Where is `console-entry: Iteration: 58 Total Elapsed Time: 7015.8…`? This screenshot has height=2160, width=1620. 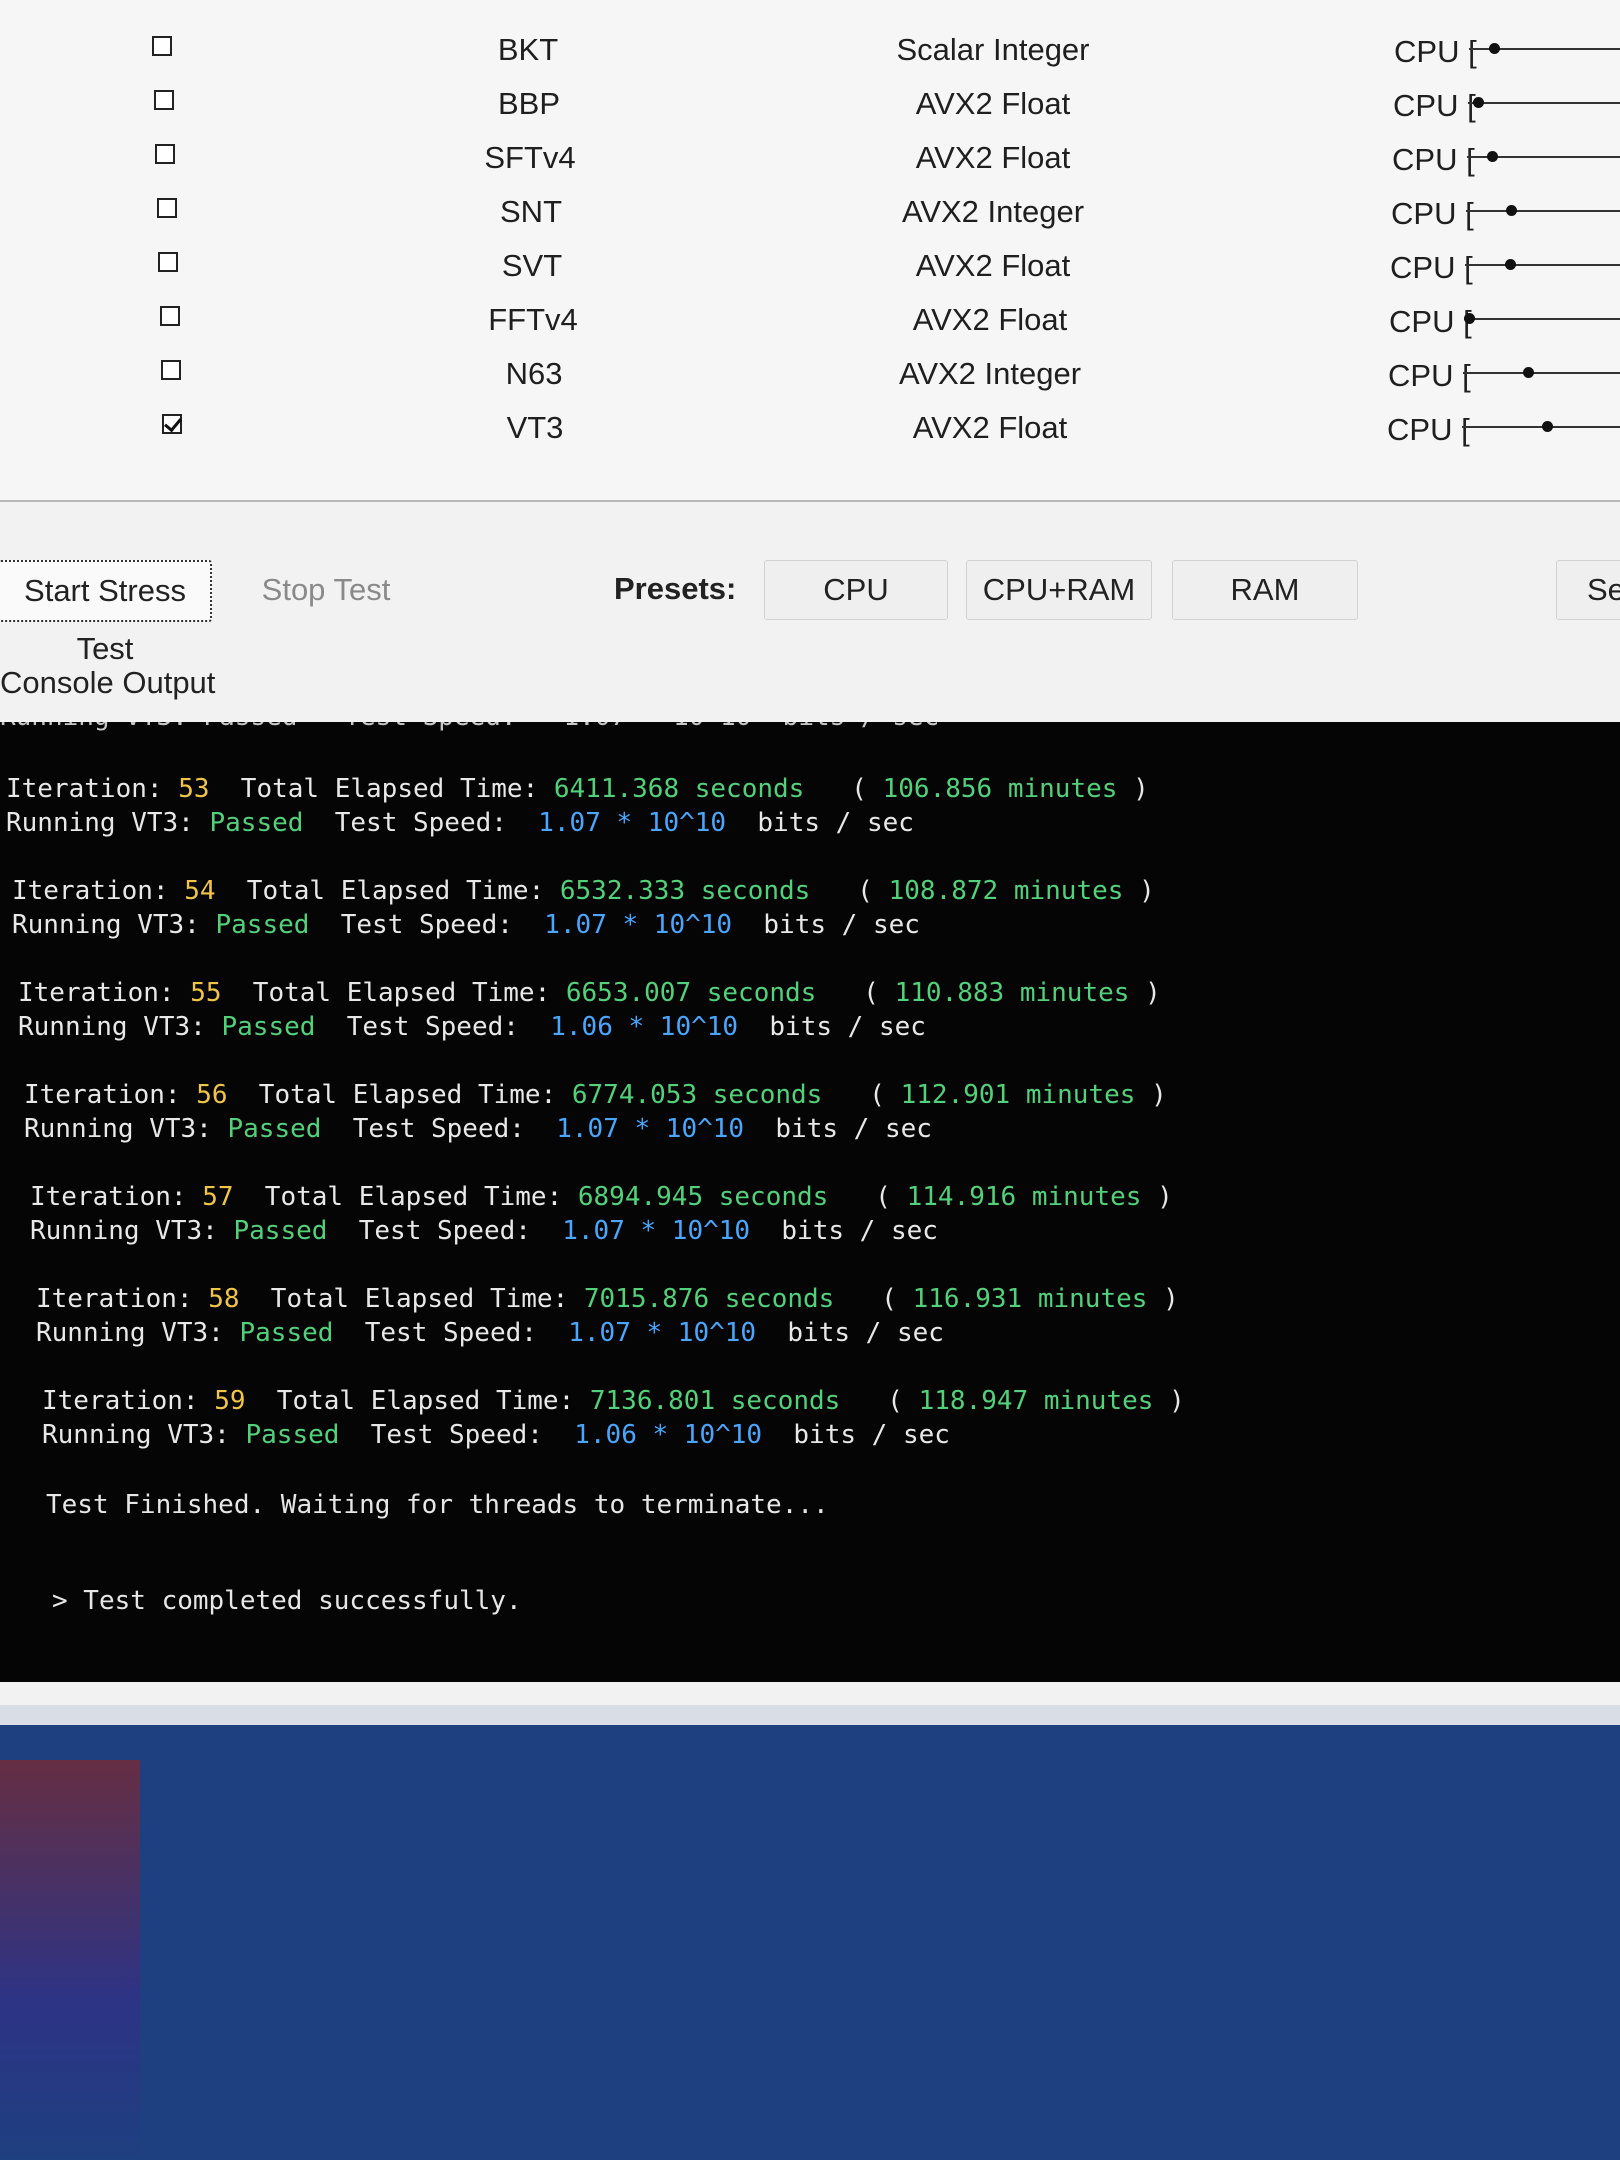 console-entry: Iteration: 58 Total Elapsed Time: 7015.8… is located at coordinates (607, 1316).